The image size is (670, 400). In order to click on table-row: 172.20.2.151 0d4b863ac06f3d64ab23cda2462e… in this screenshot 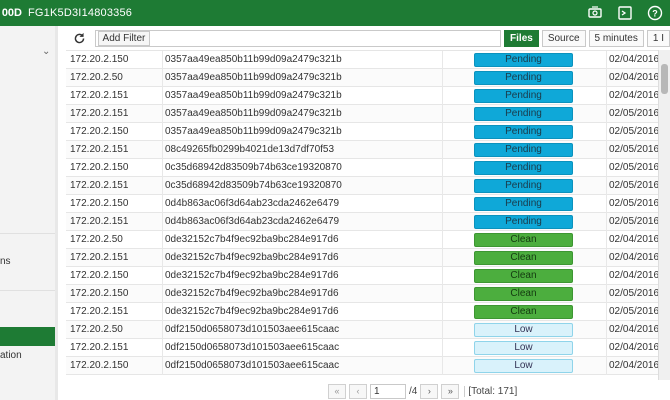, I will do `click(368, 222)`.